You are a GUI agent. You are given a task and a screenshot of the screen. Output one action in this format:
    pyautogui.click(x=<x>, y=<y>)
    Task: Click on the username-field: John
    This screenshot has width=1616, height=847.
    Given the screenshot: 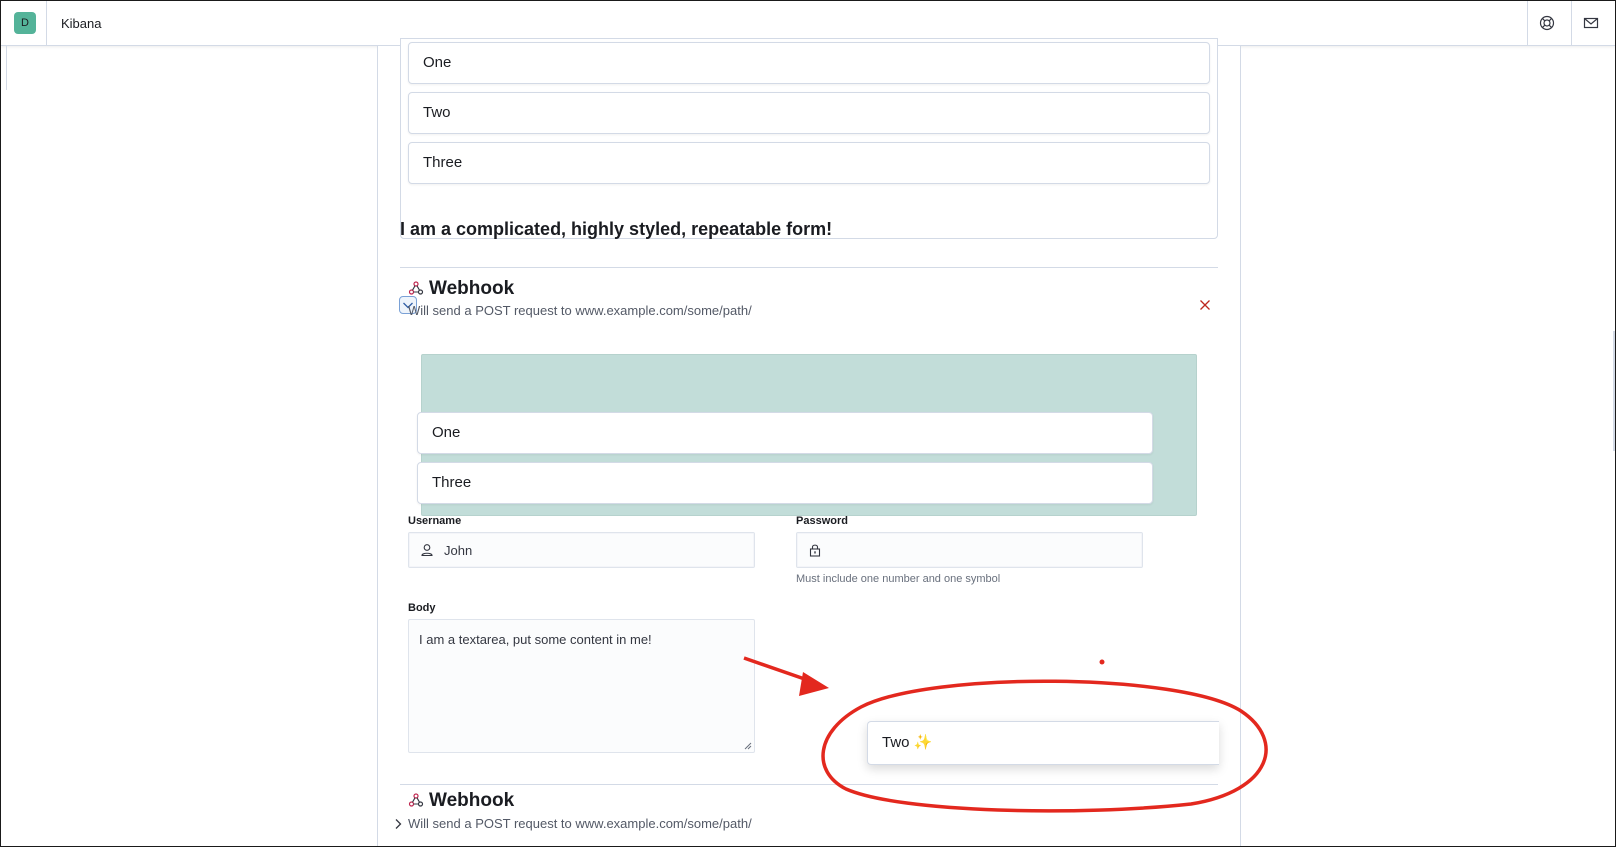 What is the action you would take?
    pyautogui.click(x=581, y=550)
    